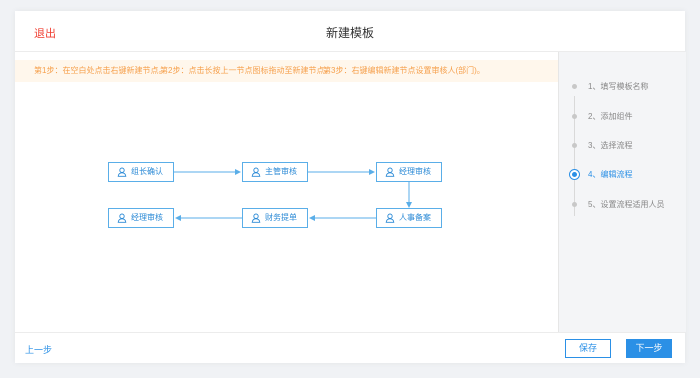 This screenshot has width=700, height=378. Describe the element at coordinates (588, 348) in the screenshot. I see `save-button: 保存` at that location.